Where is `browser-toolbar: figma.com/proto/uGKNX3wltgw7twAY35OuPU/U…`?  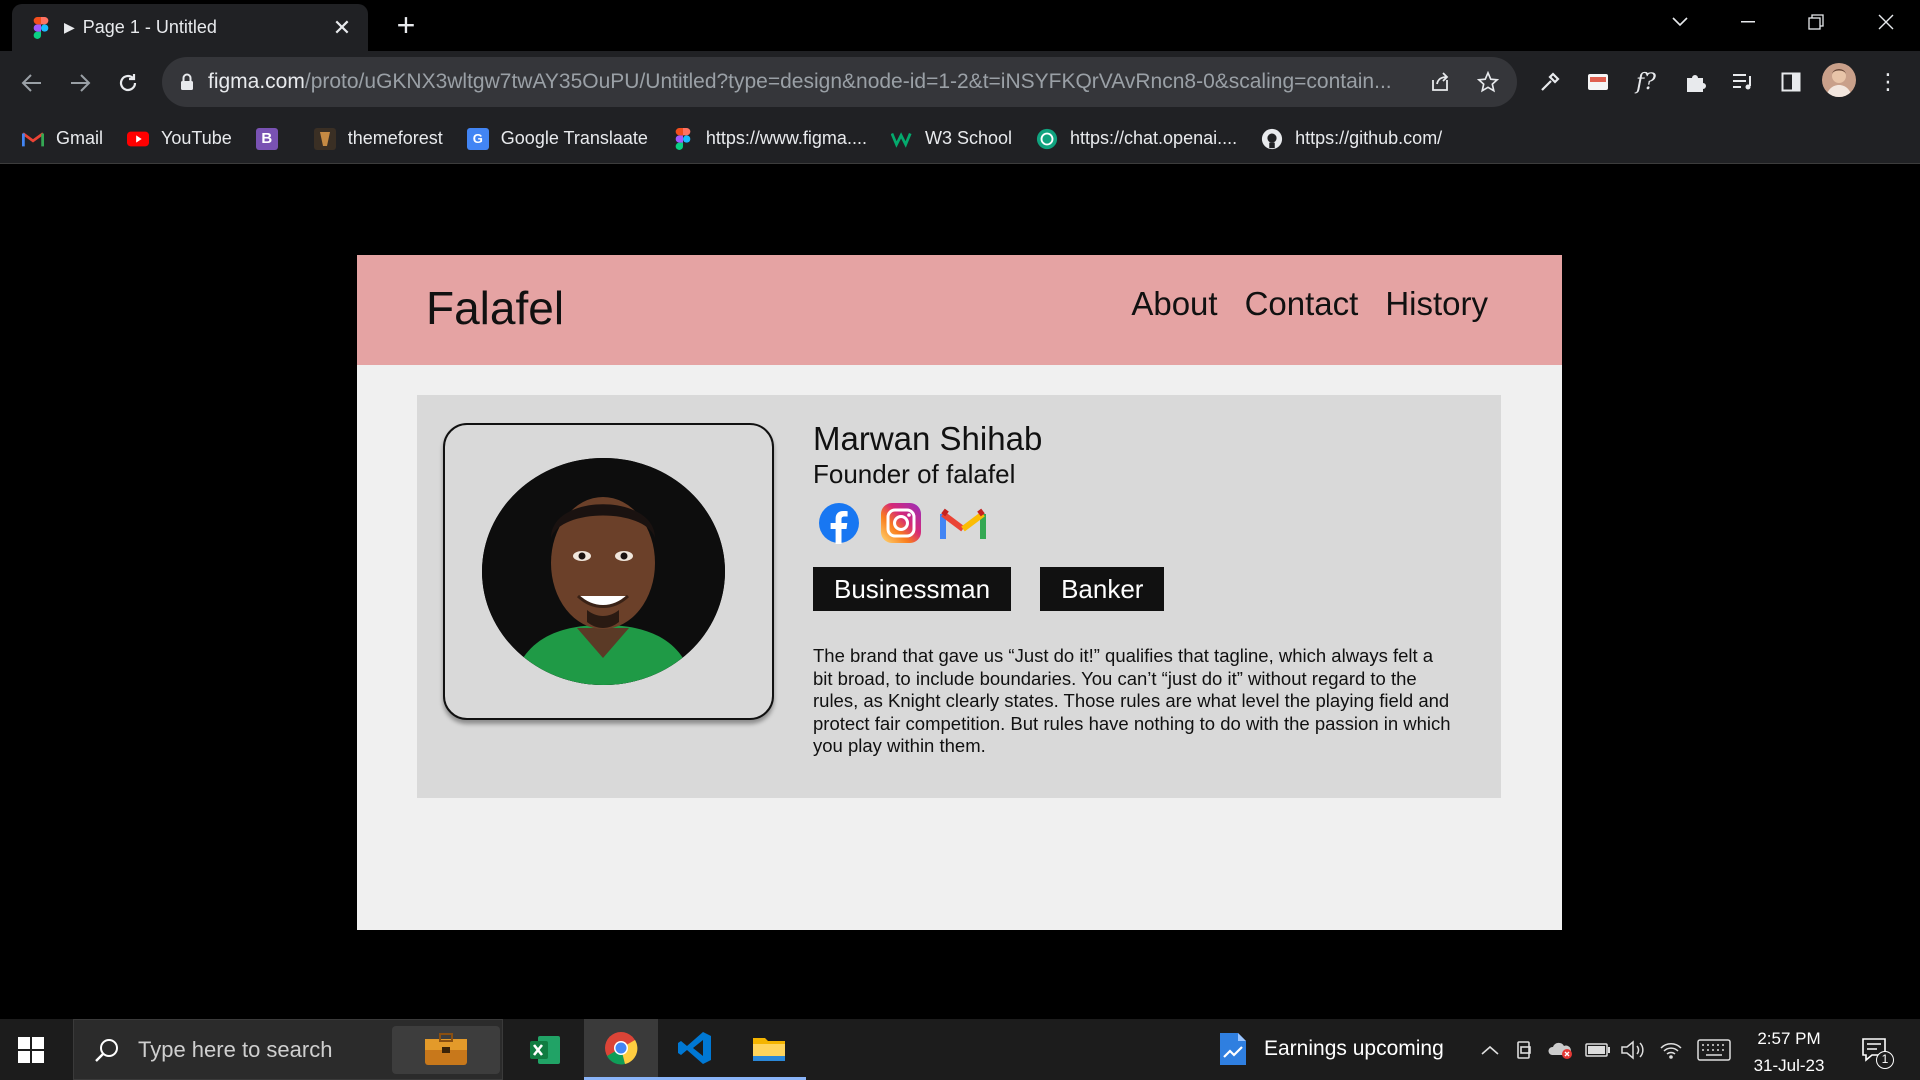
browser-toolbar: figma.com/proto/uGKNX3wltgw7twAY35OuPU/U… is located at coordinates (960, 82).